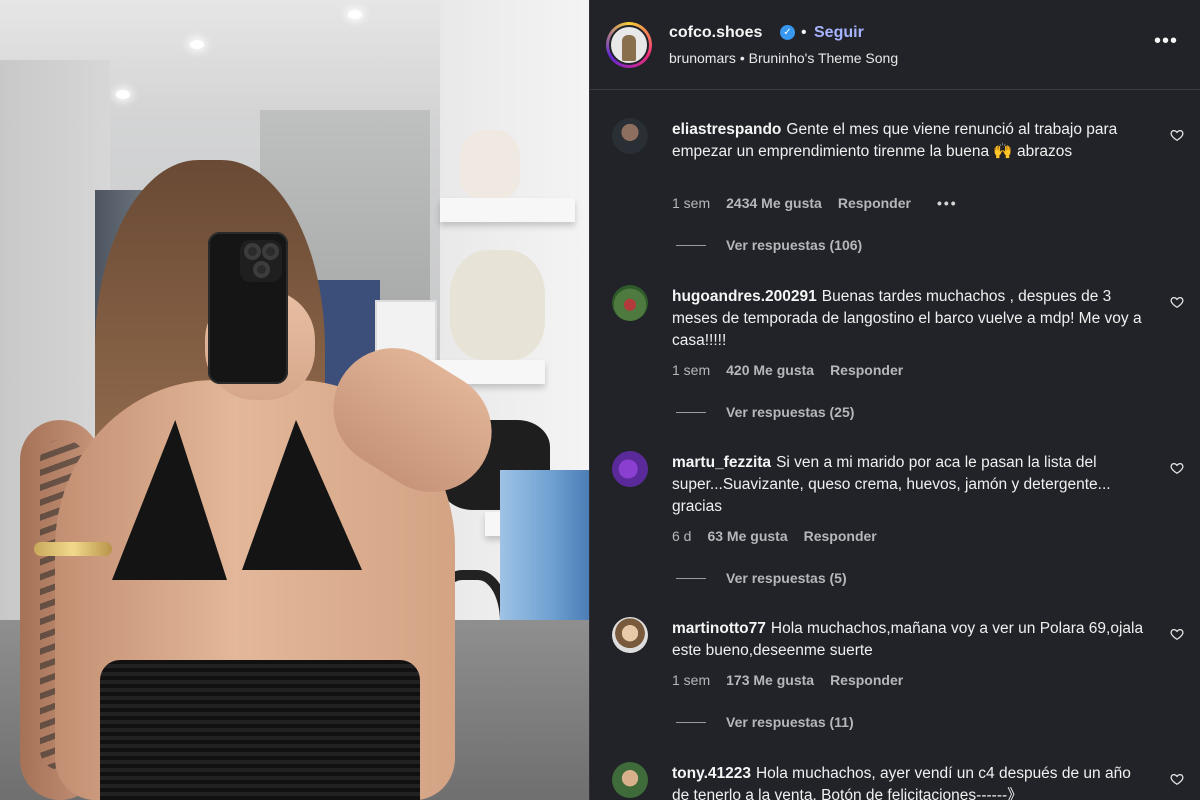 Image resolution: width=1200 pixels, height=800 pixels. What do you see at coordinates (507, 210) in the screenshot?
I see `photo-shelf` at bounding box center [507, 210].